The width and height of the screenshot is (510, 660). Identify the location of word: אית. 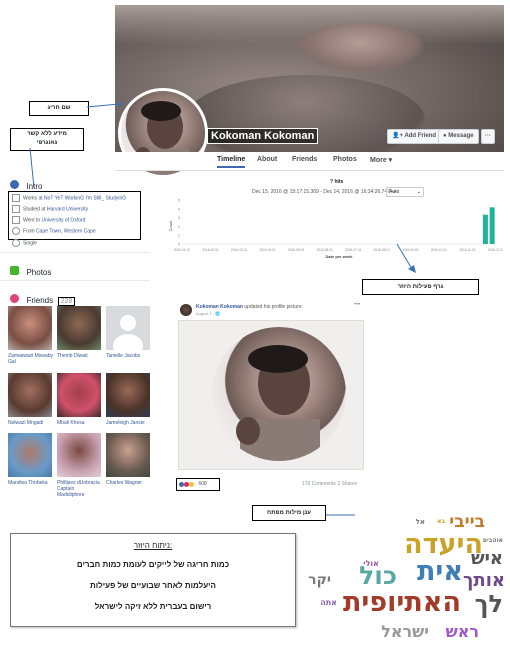
(440, 571).